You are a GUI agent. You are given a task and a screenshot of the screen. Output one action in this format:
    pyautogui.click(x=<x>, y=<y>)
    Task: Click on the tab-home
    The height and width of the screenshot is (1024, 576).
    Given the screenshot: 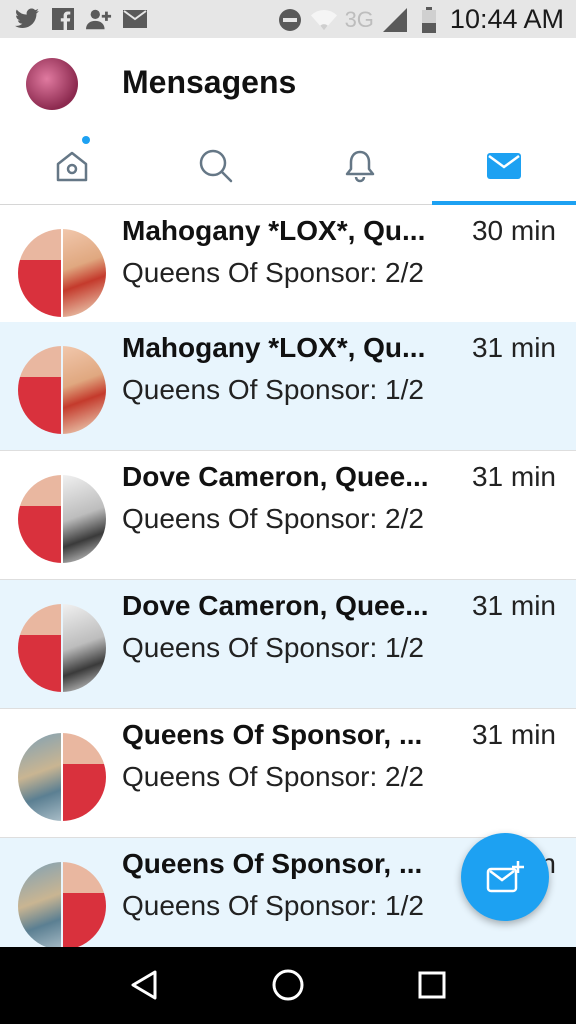 What is the action you would take?
    pyautogui.click(x=72, y=166)
    